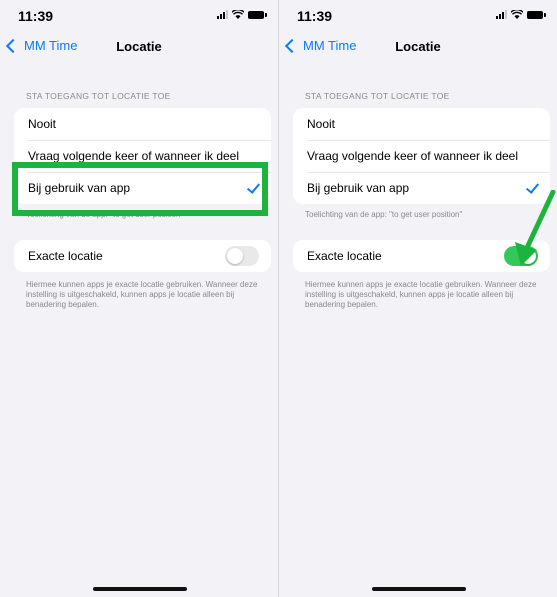 This screenshot has height=597, width=557. I want to click on annotation-highlight-box, so click(140, 189).